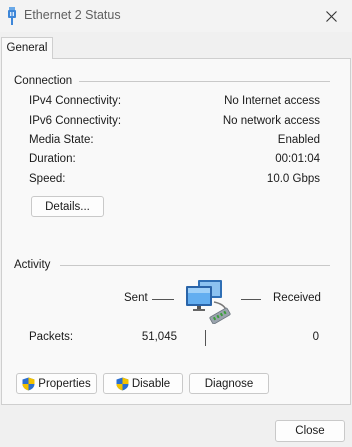 Image resolution: width=352 pixels, height=447 pixels. Describe the element at coordinates (136, 298) in the screenshot. I see `sent-label: Sent` at that location.